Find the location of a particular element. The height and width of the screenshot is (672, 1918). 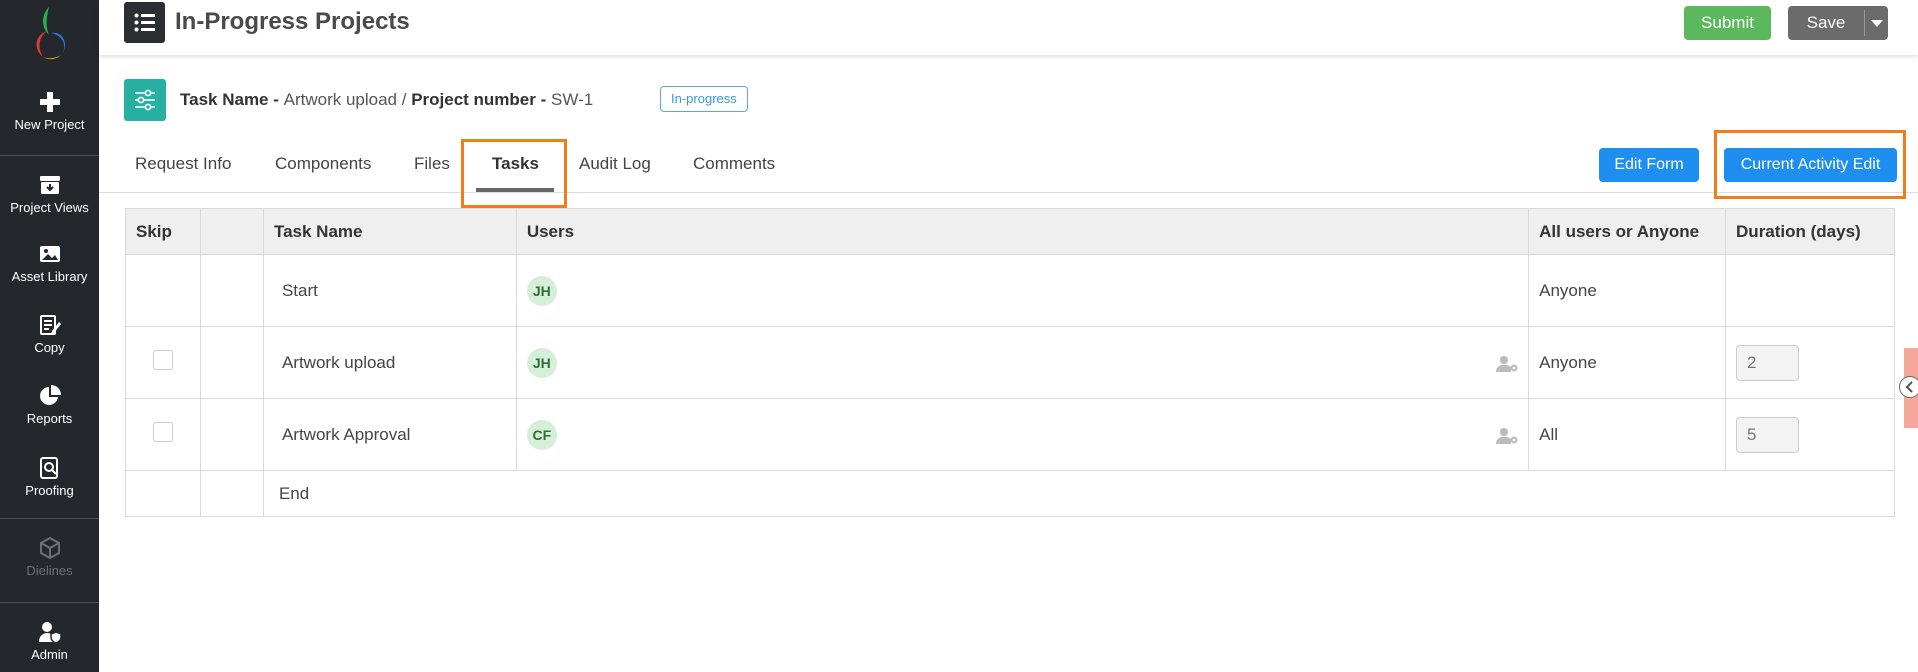

highlight-box-tasks is located at coordinates (514, 173).